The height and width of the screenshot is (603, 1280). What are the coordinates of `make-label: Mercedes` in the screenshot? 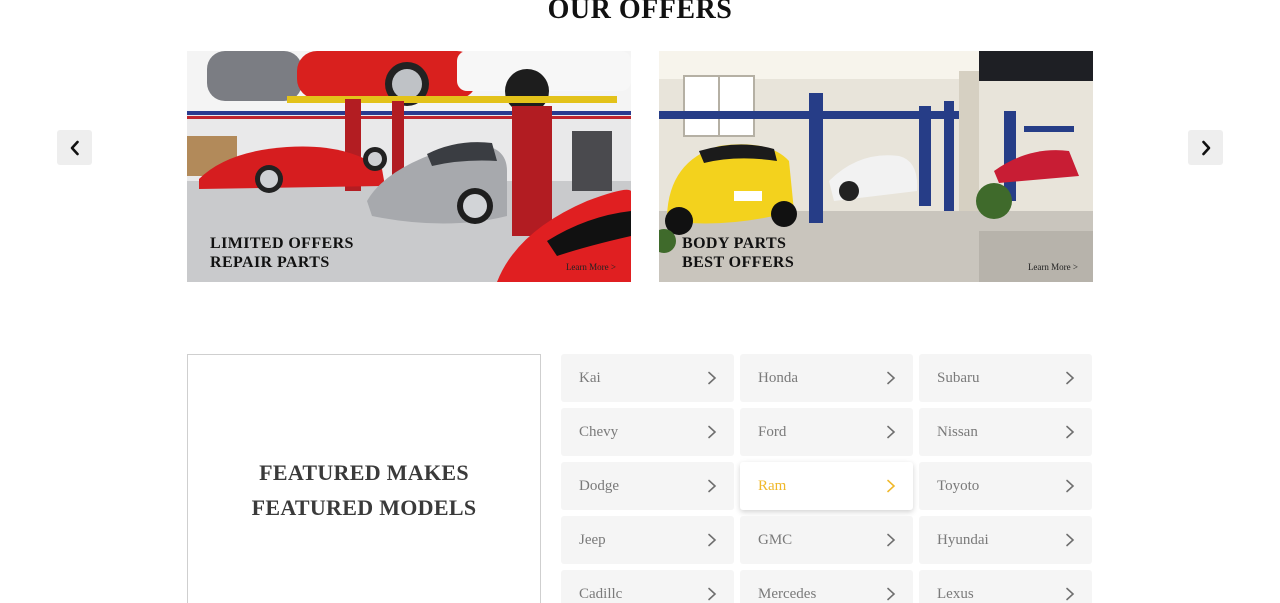 It's located at (787, 593).